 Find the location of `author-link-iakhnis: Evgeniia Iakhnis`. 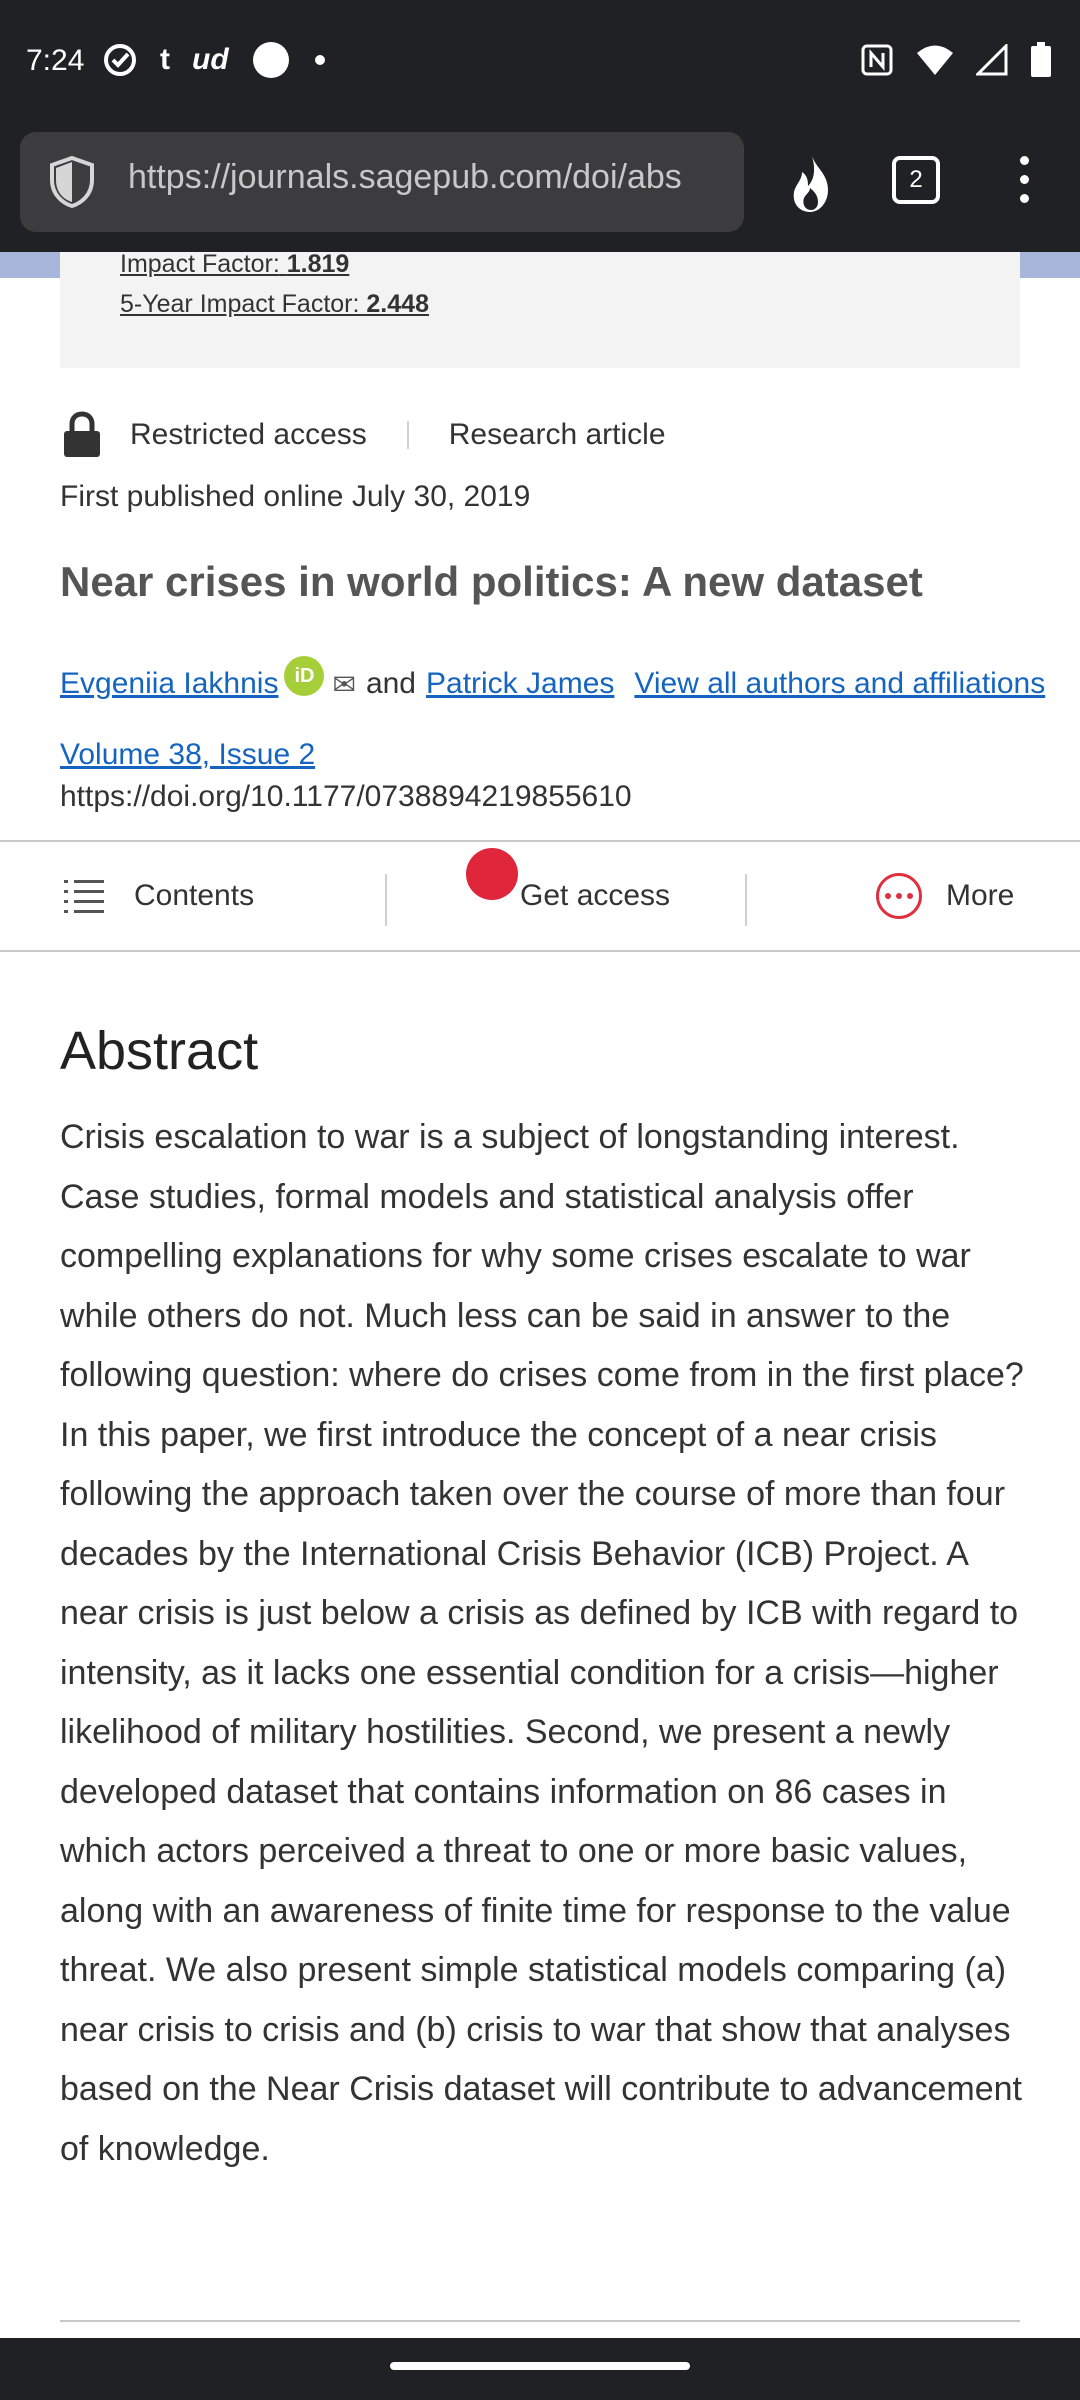

author-link-iakhnis: Evgeniia Iakhnis is located at coordinates (169, 684).